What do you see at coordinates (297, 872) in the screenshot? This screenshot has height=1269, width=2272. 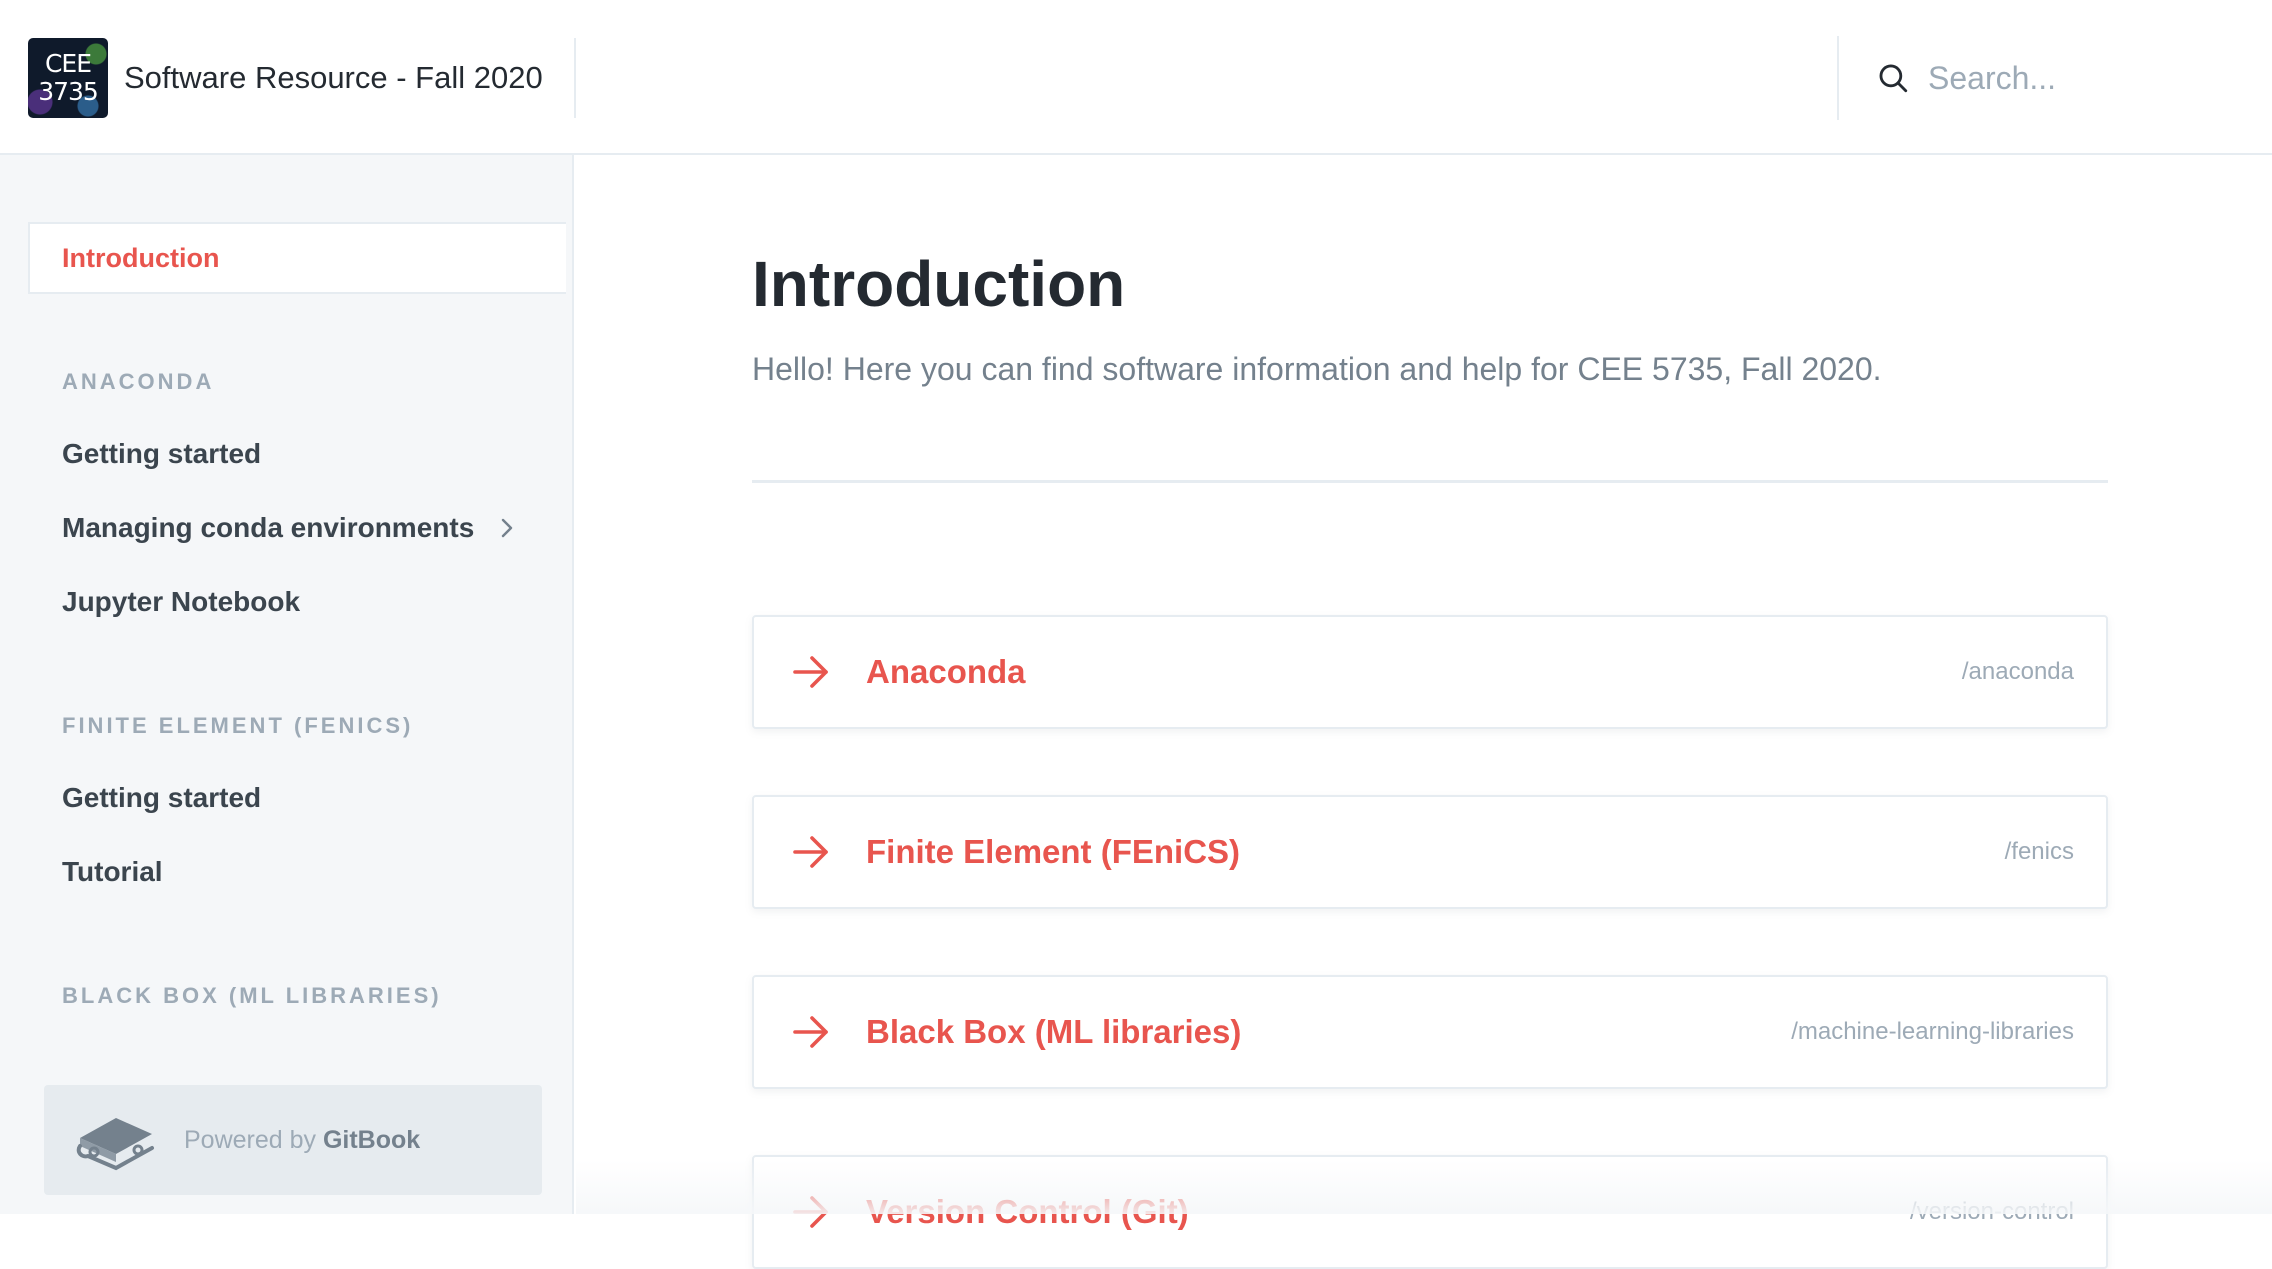 I see `sidebar-item-tutorial: Tutorial` at bounding box center [297, 872].